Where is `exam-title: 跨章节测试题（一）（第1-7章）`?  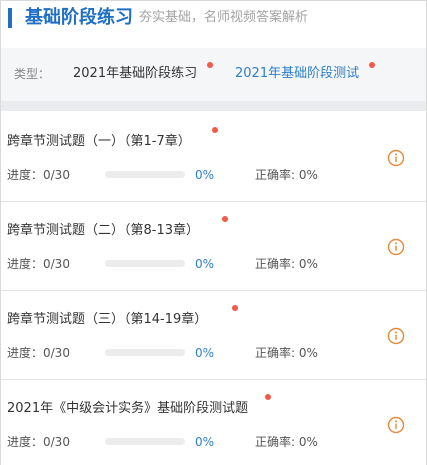 exam-title: 跨章节测试题（一）（第1-7章） is located at coordinates (99, 142).